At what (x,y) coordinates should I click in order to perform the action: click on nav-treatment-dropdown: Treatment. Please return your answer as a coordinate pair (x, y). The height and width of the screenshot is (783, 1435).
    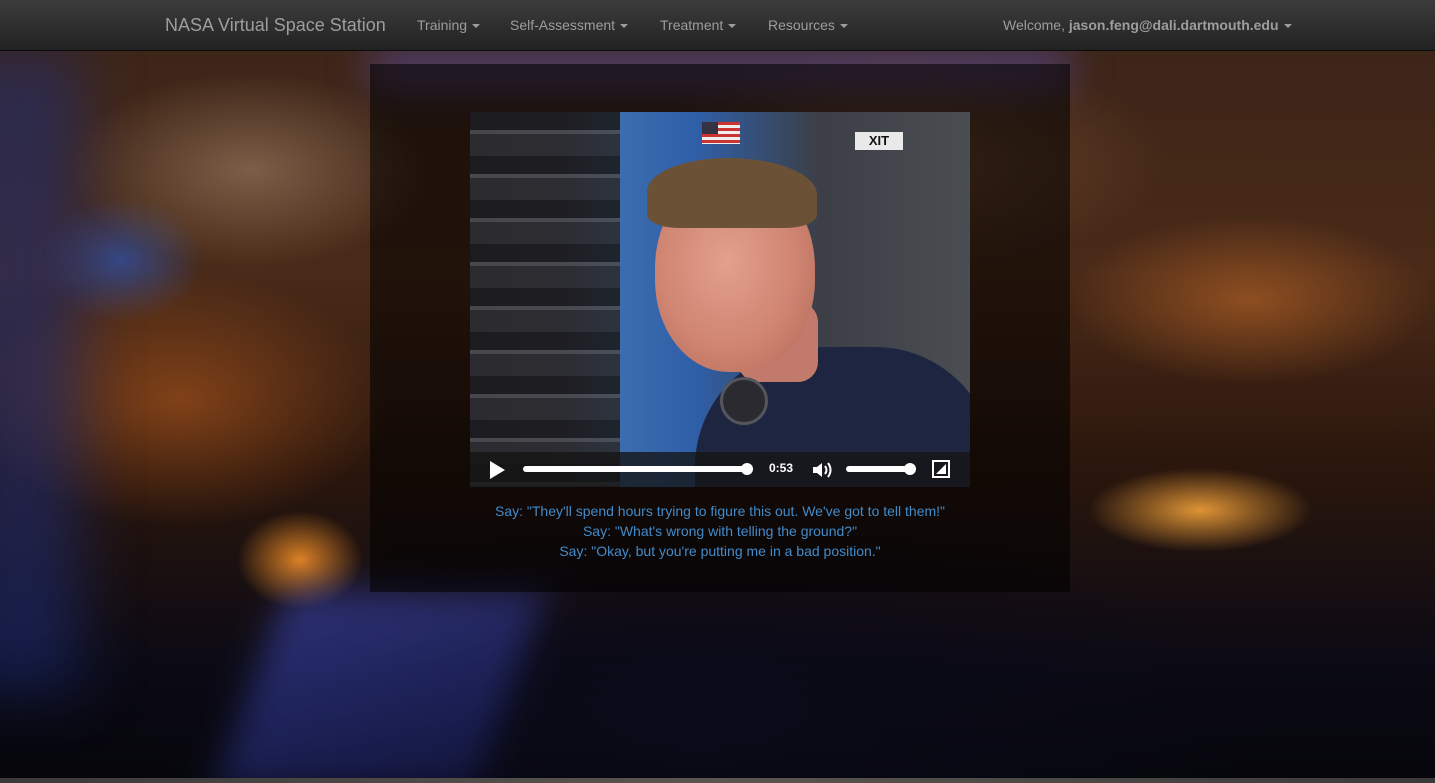
    Looking at the image, I should click on (698, 25).